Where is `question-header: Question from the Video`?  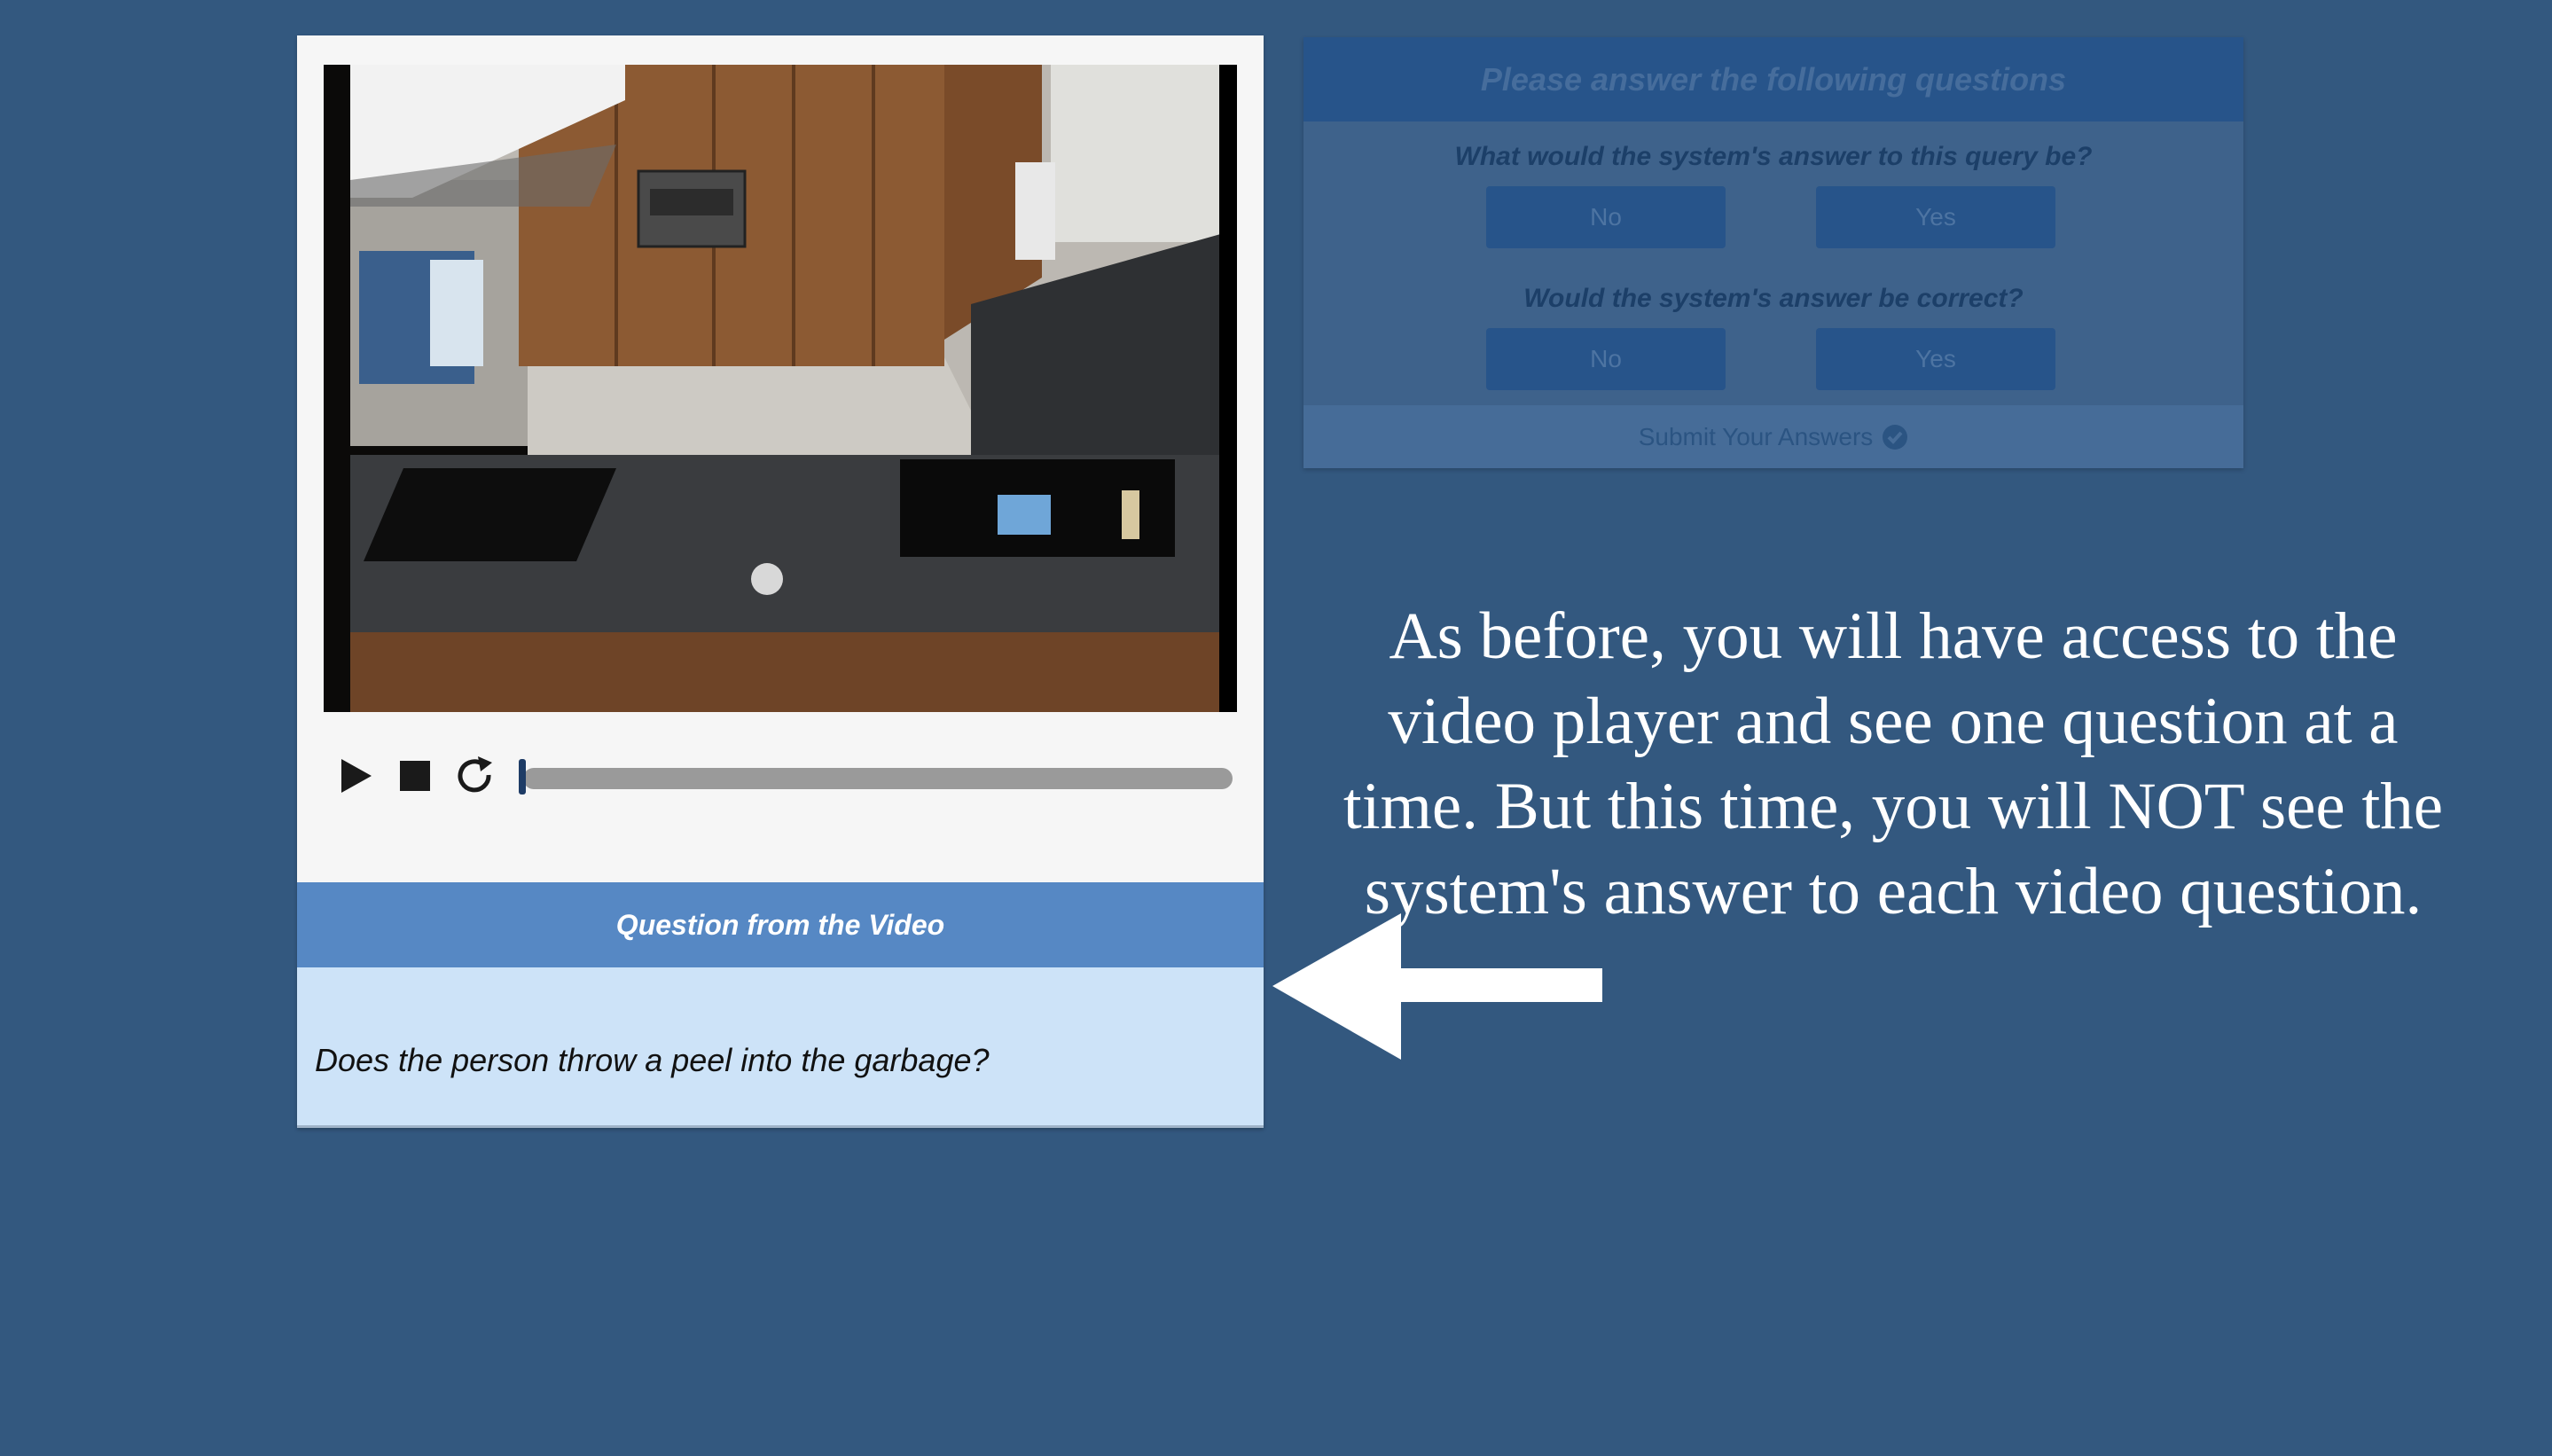 question-header: Question from the Video is located at coordinates (780, 924).